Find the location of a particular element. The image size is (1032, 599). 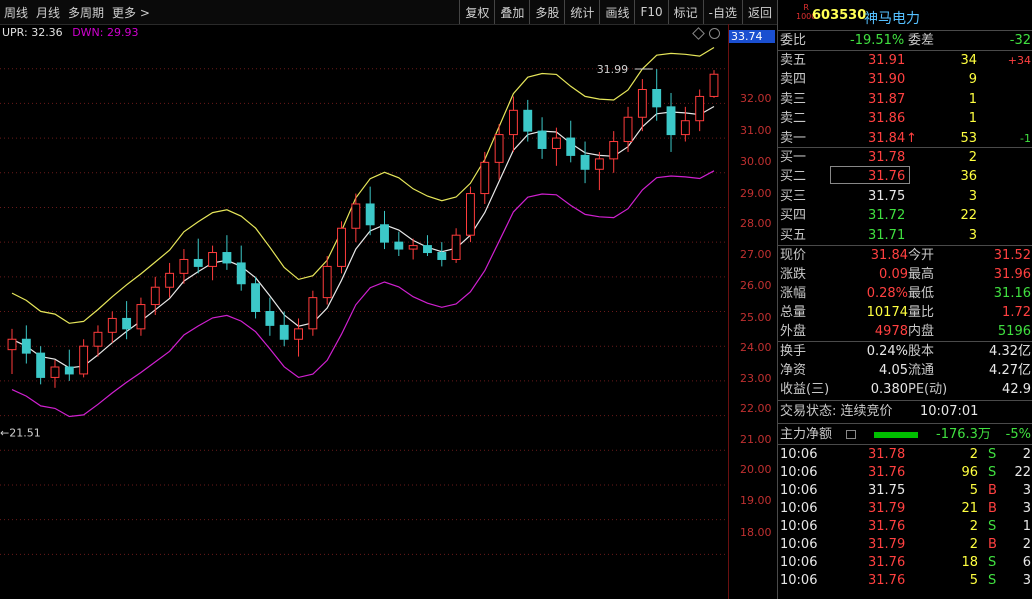

bid-volume: 22 is located at coordinates (968, 216).